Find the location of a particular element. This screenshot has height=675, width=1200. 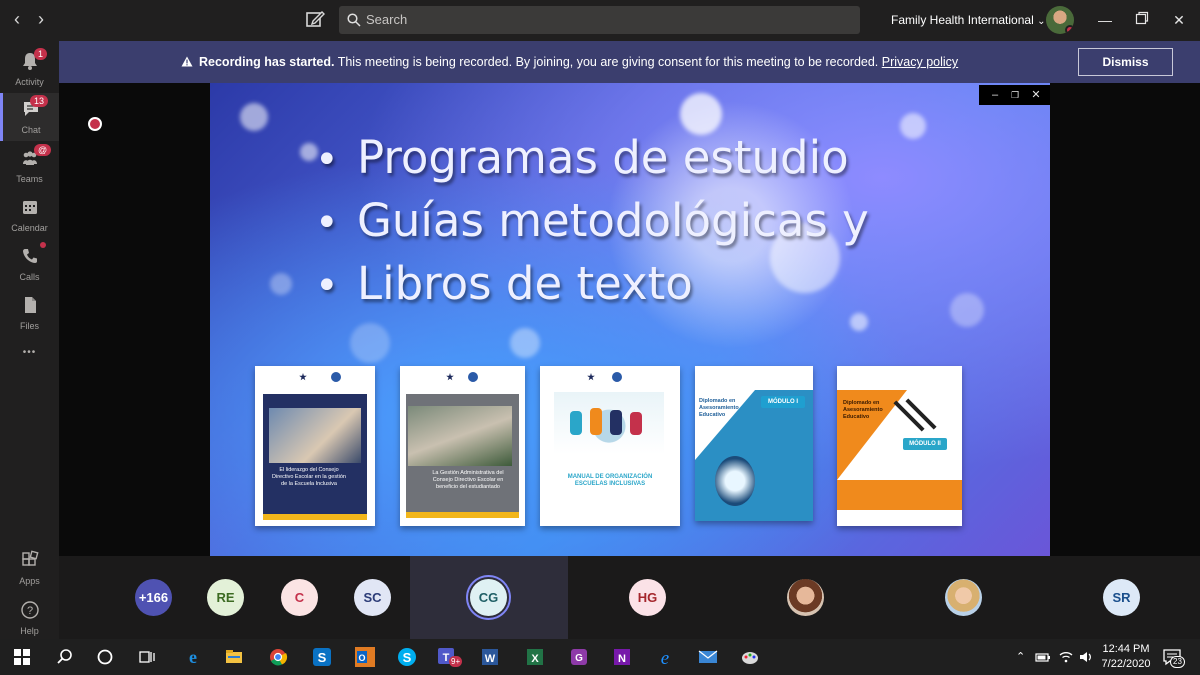

warning-icon is located at coordinates (187, 61).